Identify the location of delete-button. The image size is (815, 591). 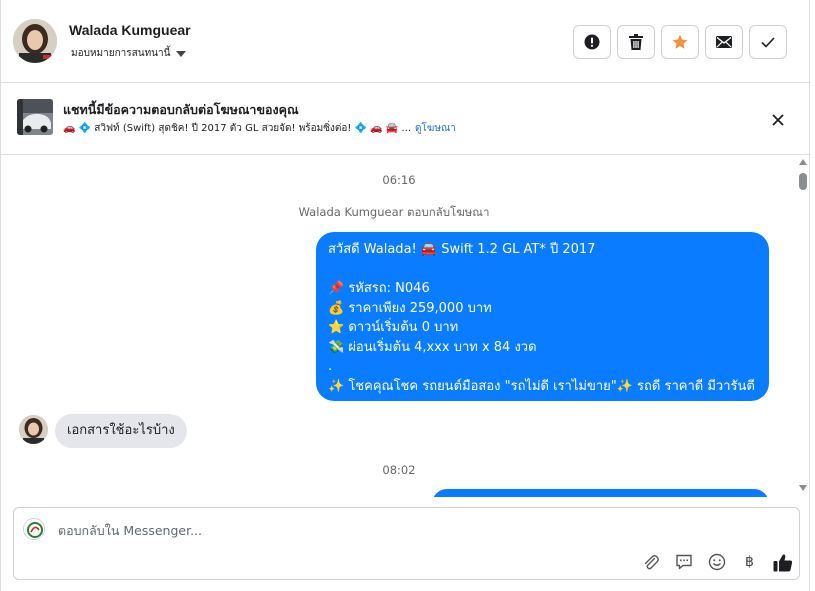
(636, 42).